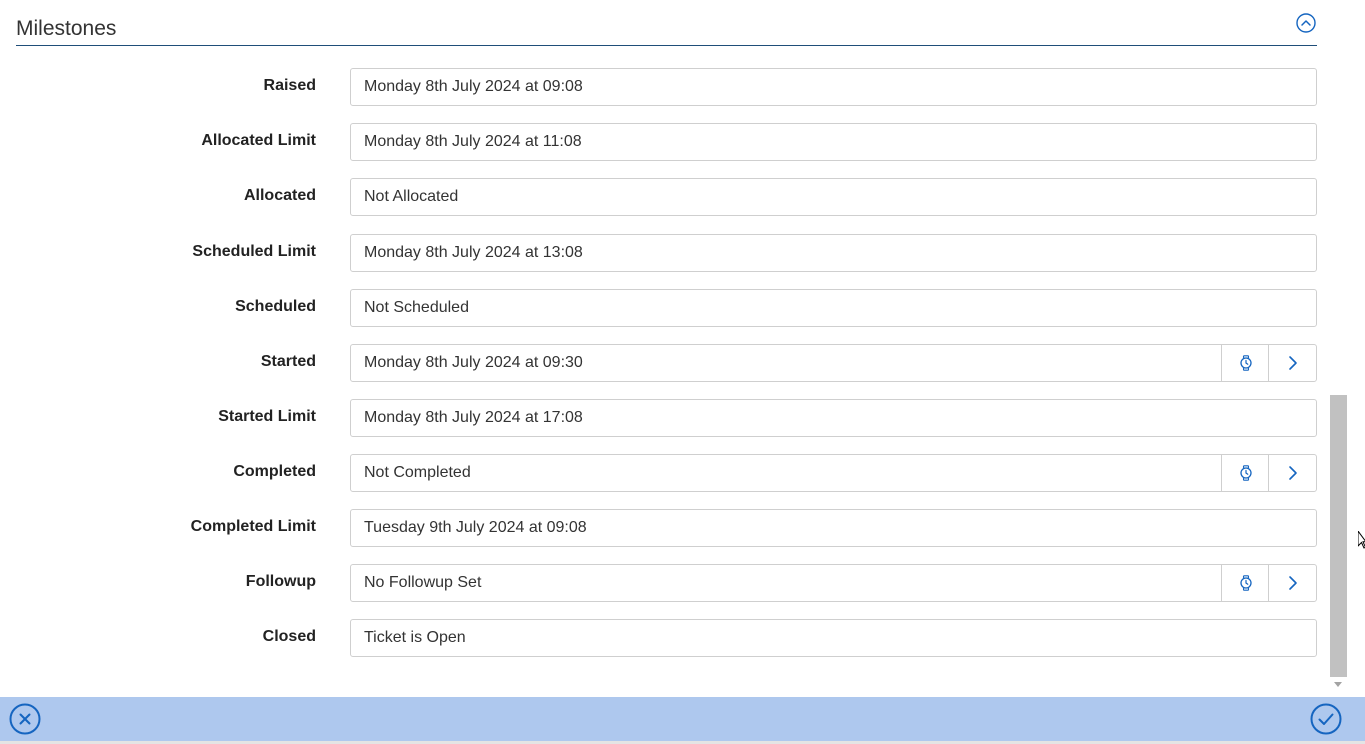  Describe the element at coordinates (833, 473) in the screenshot. I see `milestone-field-completed: Not Completed` at that location.